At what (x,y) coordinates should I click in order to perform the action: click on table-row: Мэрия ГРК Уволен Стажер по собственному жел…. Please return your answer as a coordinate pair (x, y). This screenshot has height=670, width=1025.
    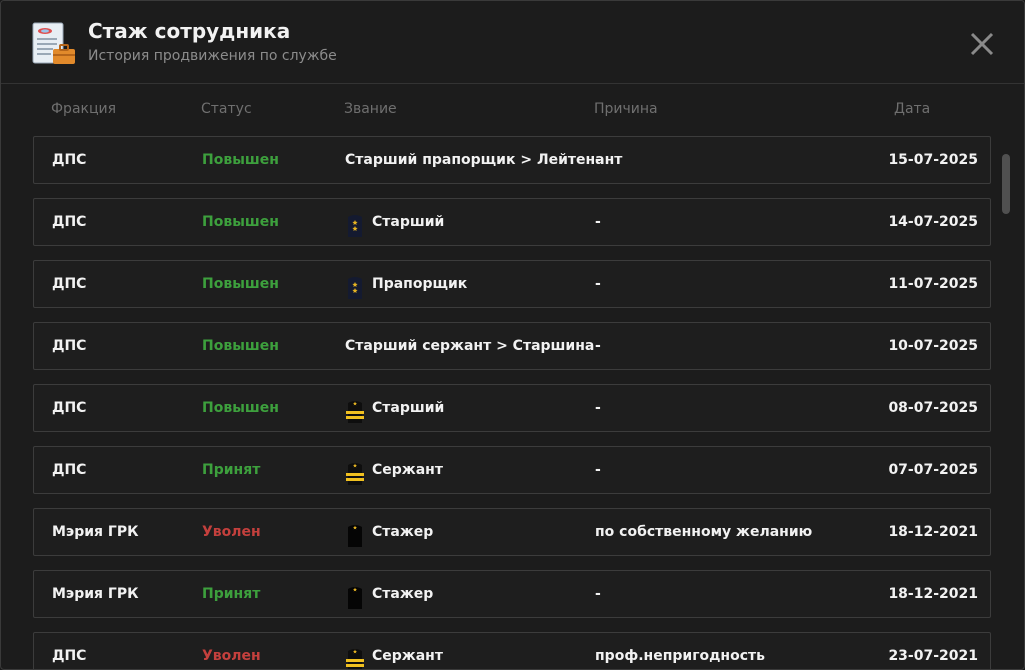
    Looking at the image, I should click on (512, 532).